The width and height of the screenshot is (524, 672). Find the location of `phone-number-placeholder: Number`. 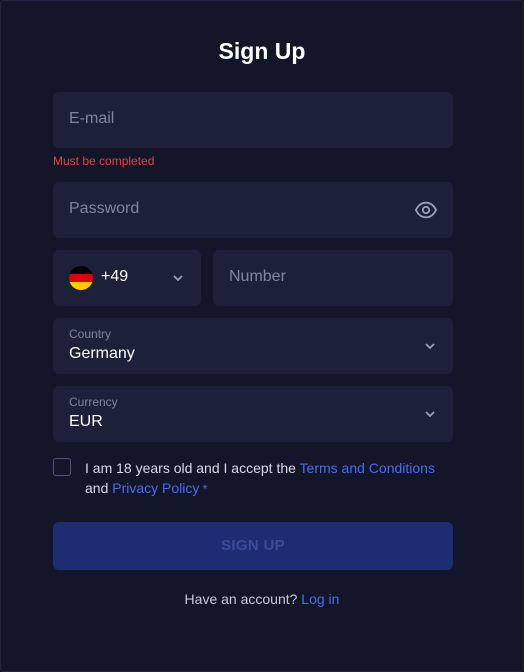

phone-number-placeholder: Number is located at coordinates (257, 276).